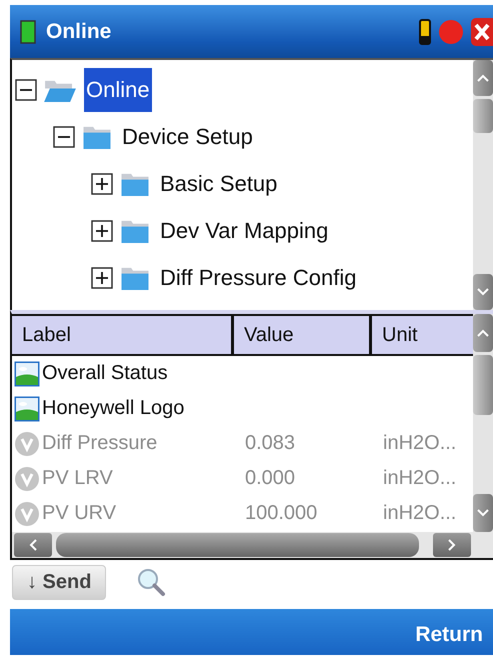 Image resolution: width=493 pixels, height=657 pixels. What do you see at coordinates (59, 582) in the screenshot?
I see `send-button: ↓ Send` at bounding box center [59, 582].